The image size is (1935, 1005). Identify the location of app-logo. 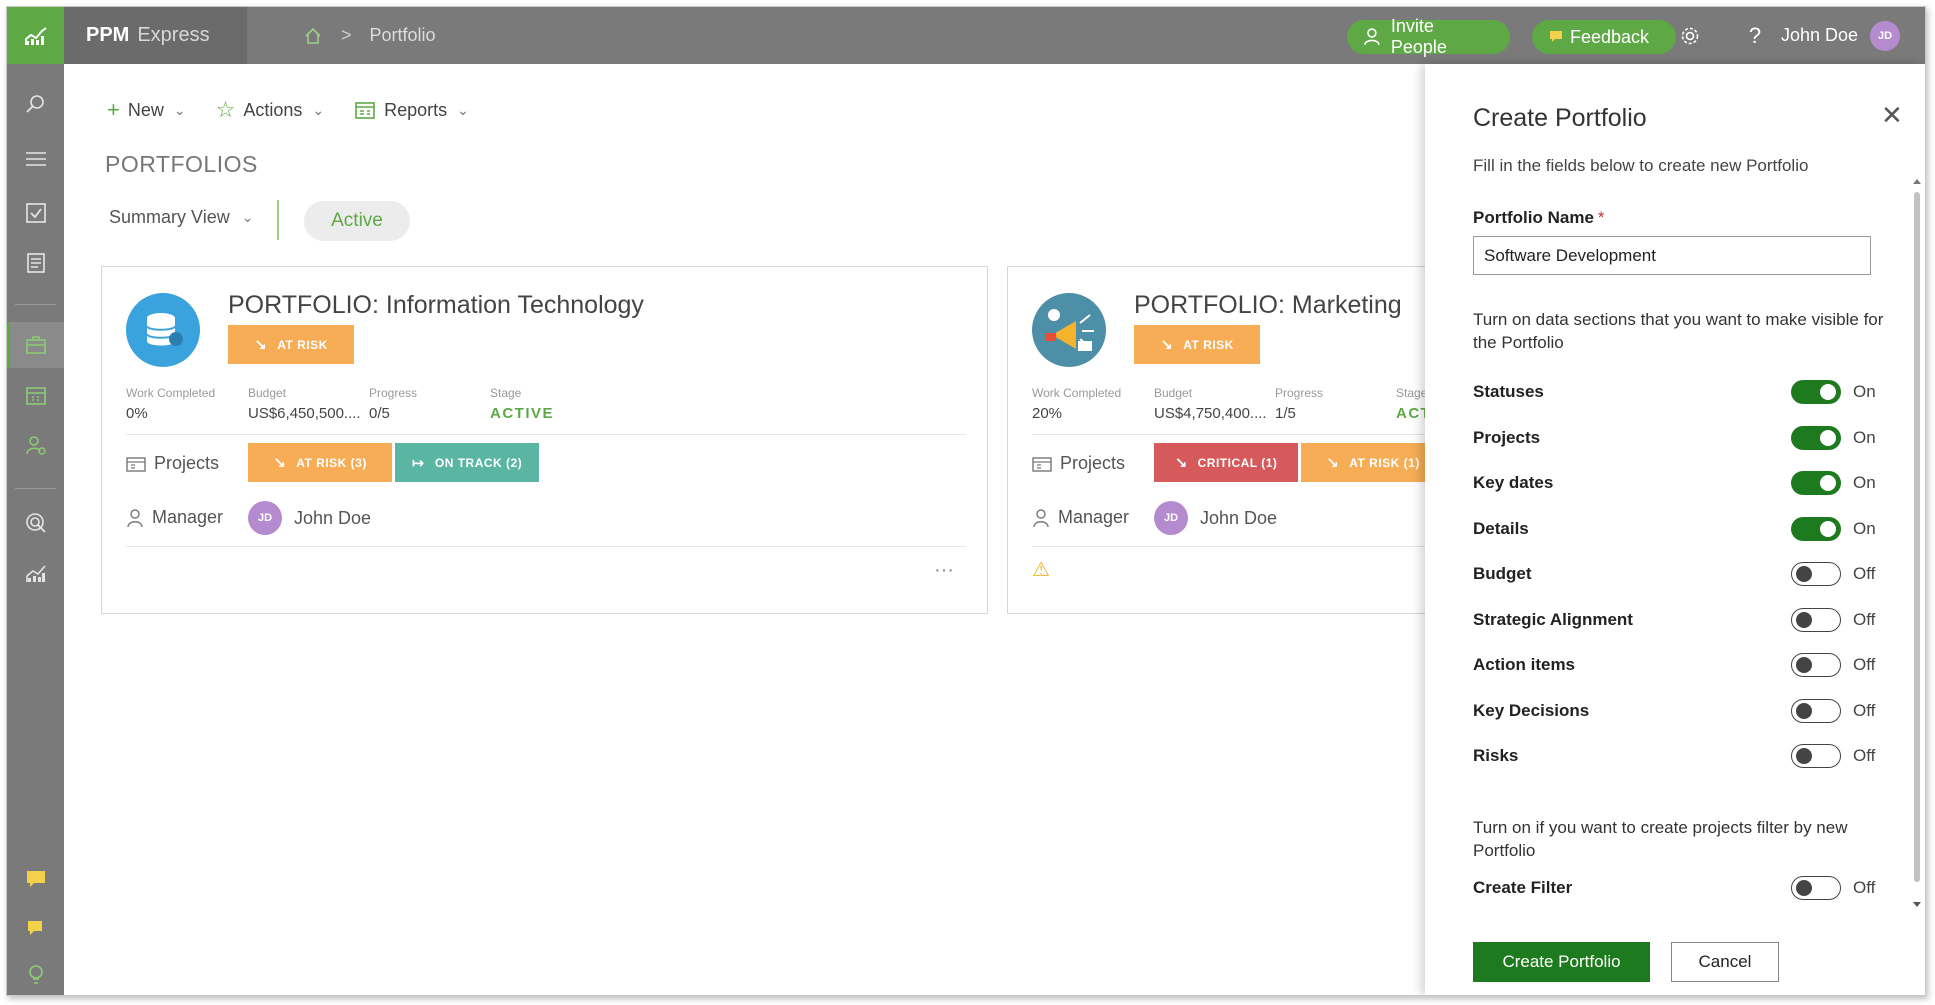
(35, 35).